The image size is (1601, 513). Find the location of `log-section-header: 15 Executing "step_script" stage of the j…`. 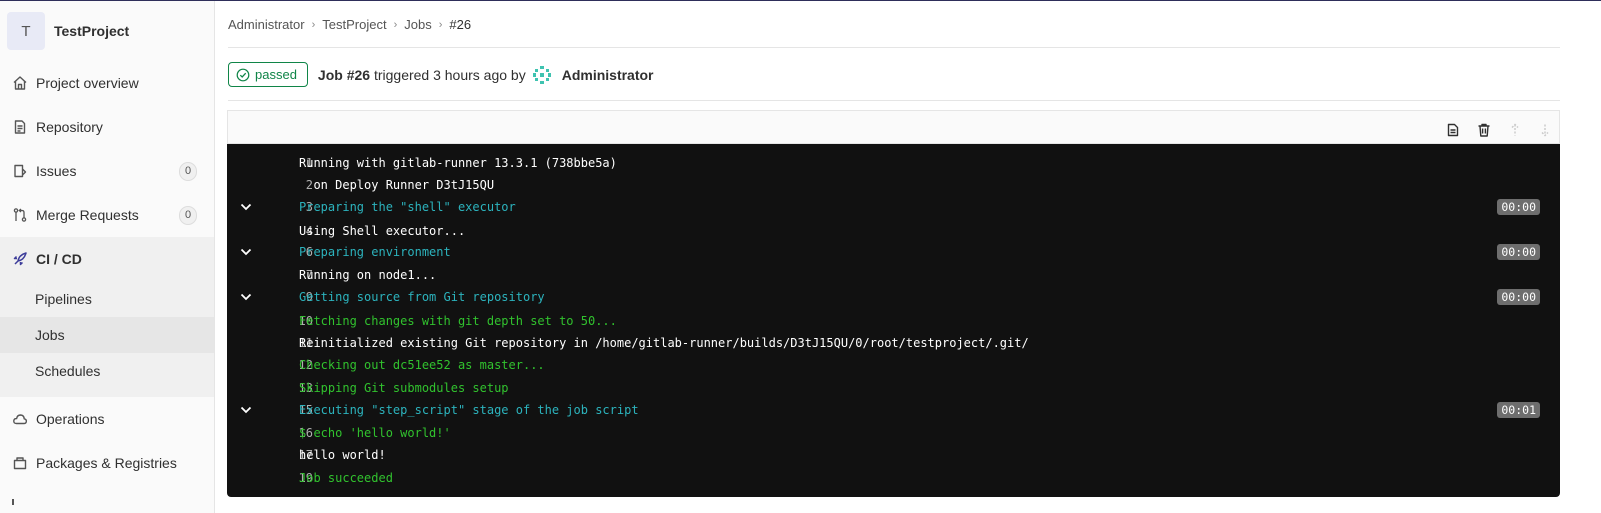

log-section-header: 15 Executing "step_script" stage of the j… is located at coordinates (893, 410).